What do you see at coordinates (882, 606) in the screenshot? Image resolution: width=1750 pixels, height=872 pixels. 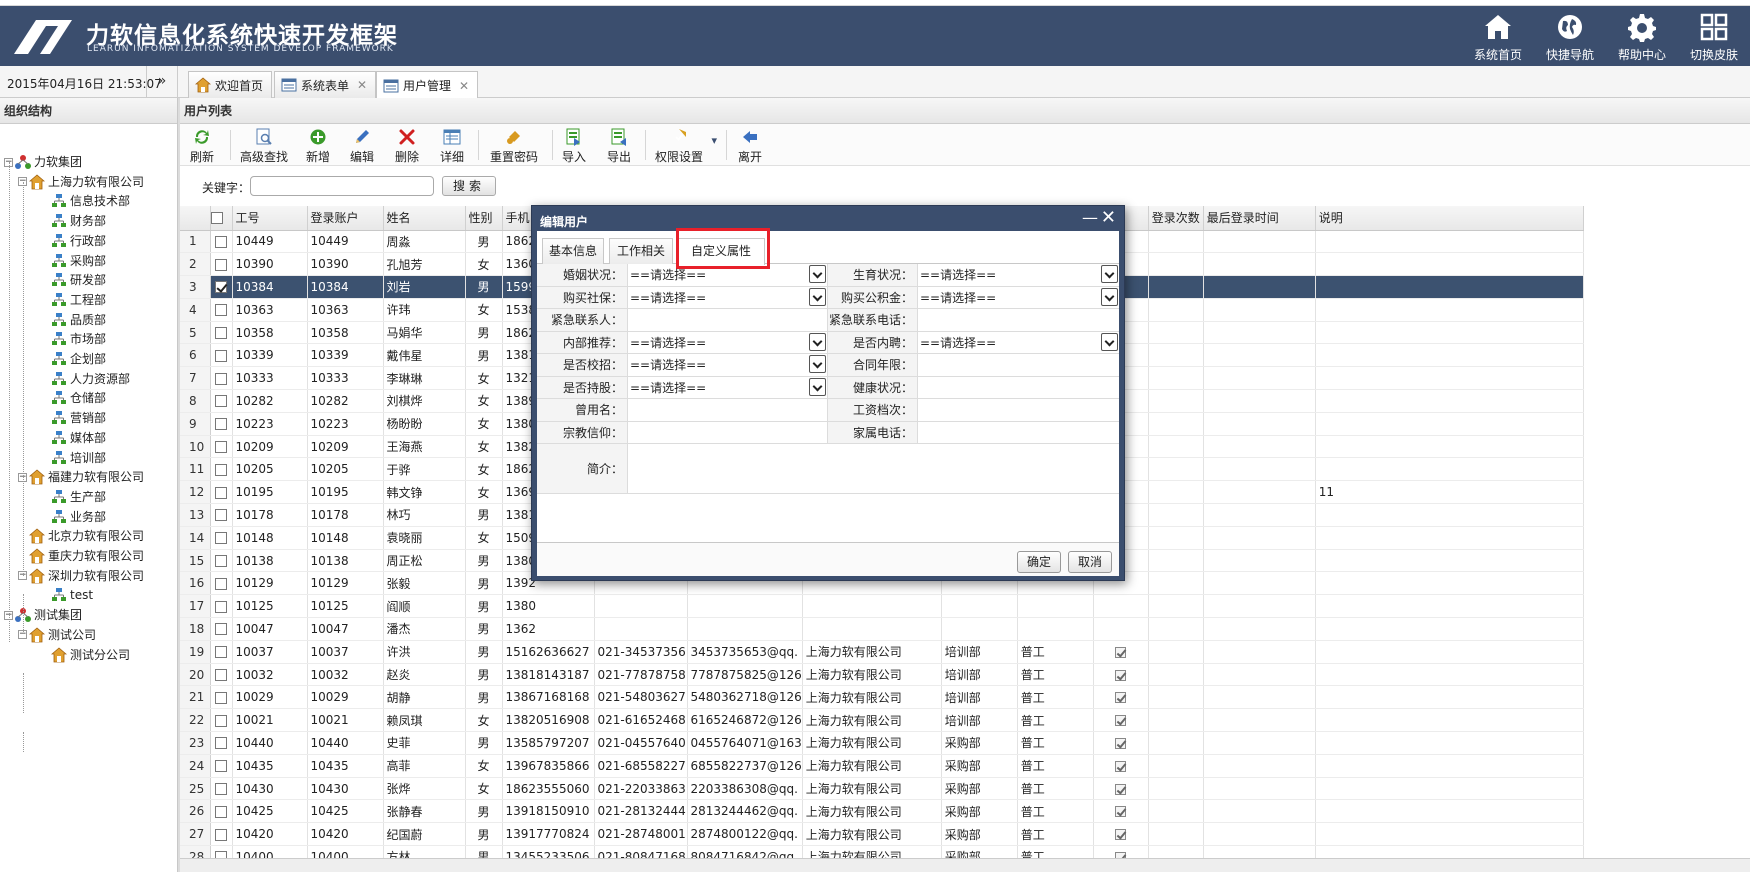 I see `table-row: 17 10125 10125 阎顺男 1380` at bounding box center [882, 606].